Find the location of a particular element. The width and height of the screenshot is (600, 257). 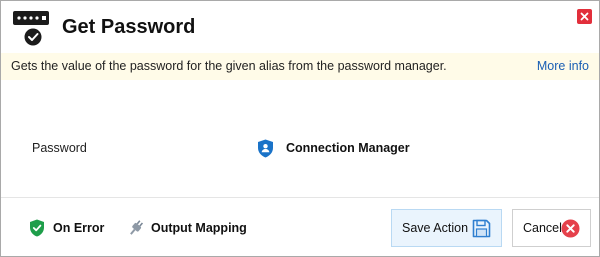

floppy-disk-icon is located at coordinates (481, 228).